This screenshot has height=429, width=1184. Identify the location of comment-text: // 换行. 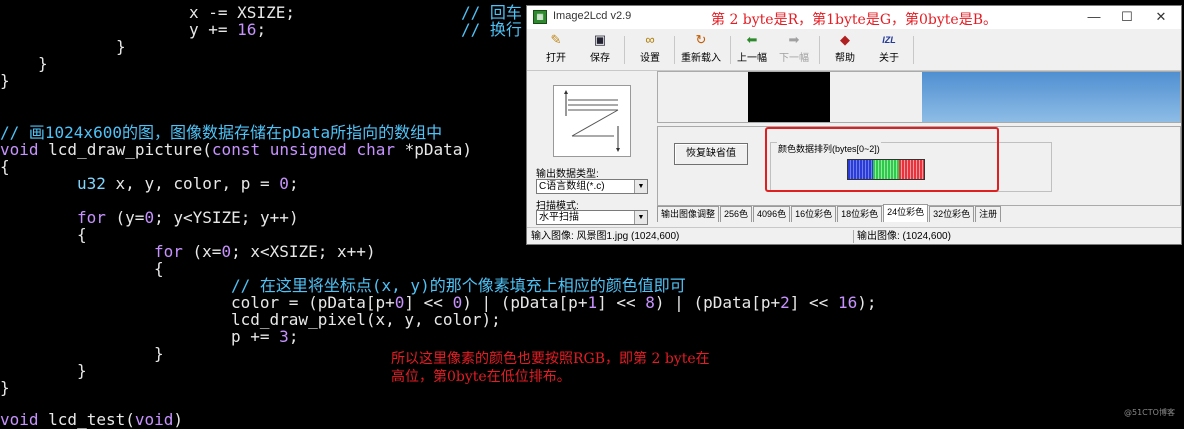
(491, 29).